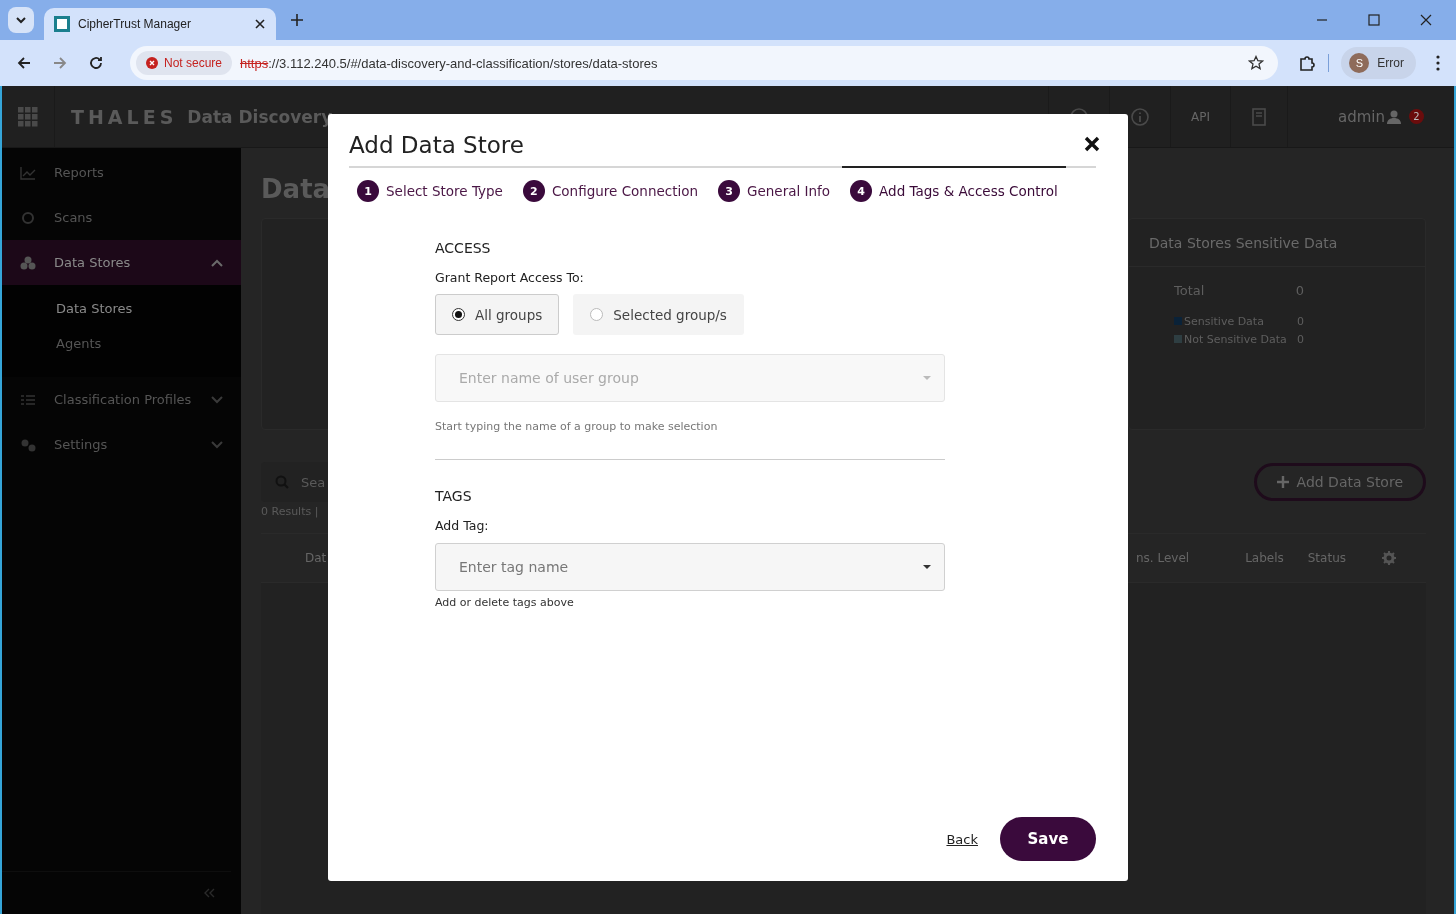  I want to click on stat-value: 0, so click(1299, 290).